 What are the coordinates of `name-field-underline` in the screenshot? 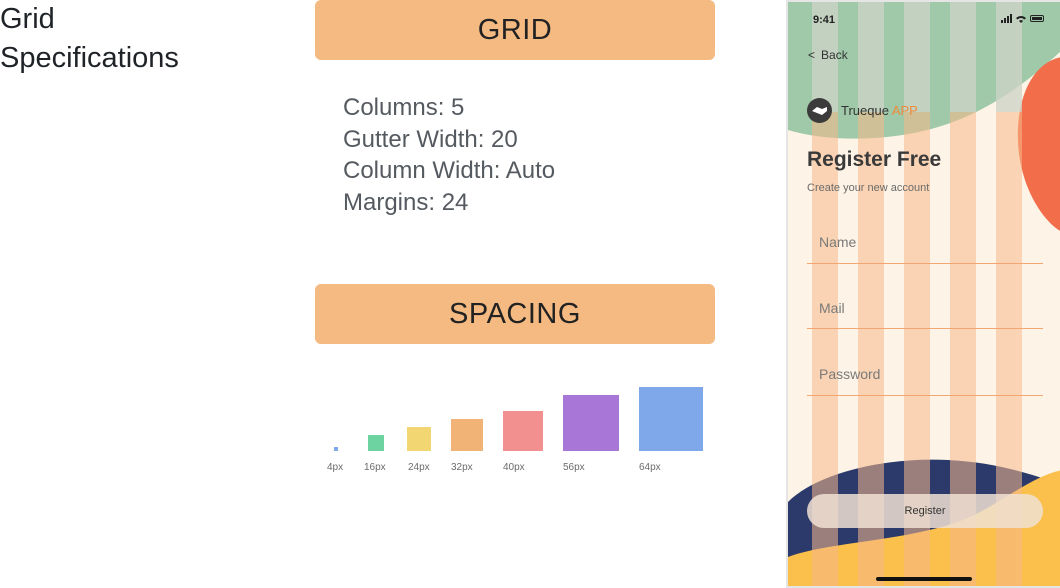 It's located at (925, 263).